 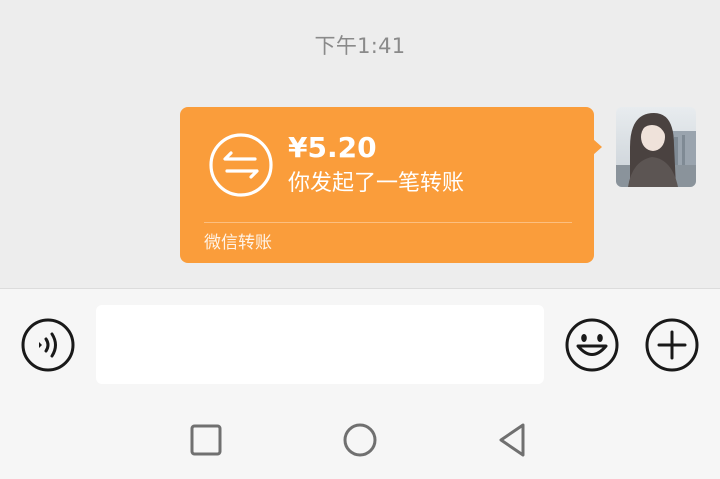 I want to click on message-input, so click(x=320, y=344).